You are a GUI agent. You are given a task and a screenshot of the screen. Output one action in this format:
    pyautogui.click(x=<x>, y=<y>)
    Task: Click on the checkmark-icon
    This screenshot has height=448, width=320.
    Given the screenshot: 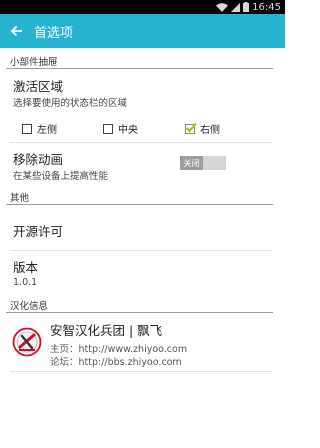 What is the action you would take?
    pyautogui.click(x=191, y=127)
    